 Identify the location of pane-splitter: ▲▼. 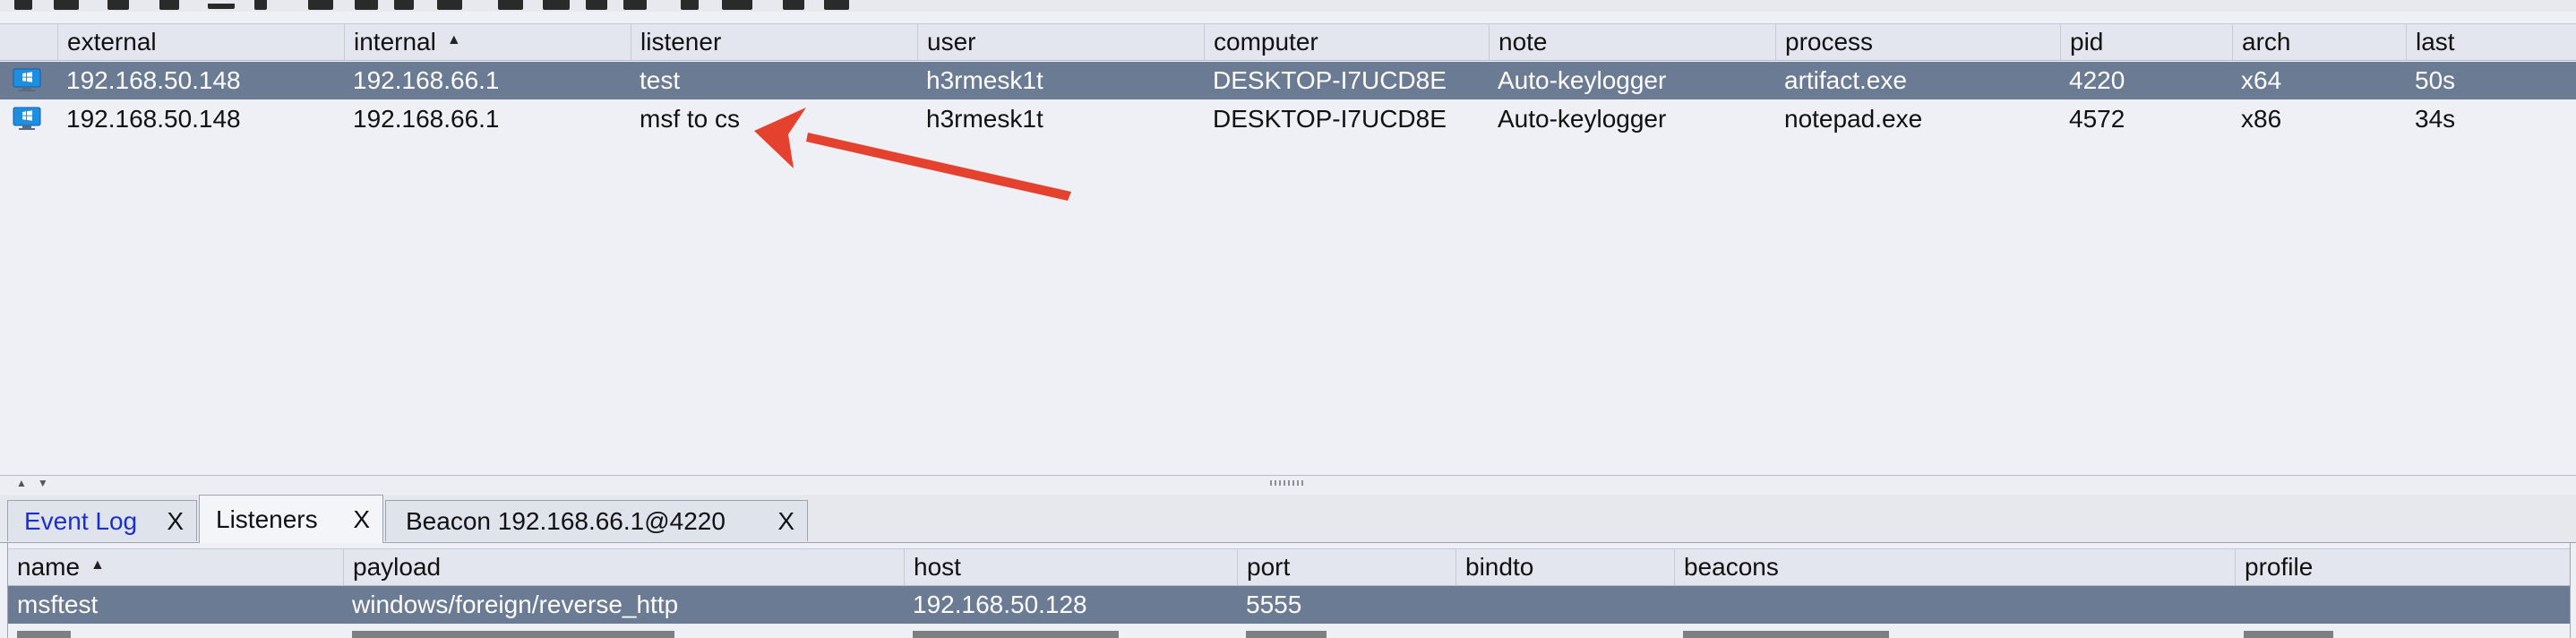
(1288, 484).